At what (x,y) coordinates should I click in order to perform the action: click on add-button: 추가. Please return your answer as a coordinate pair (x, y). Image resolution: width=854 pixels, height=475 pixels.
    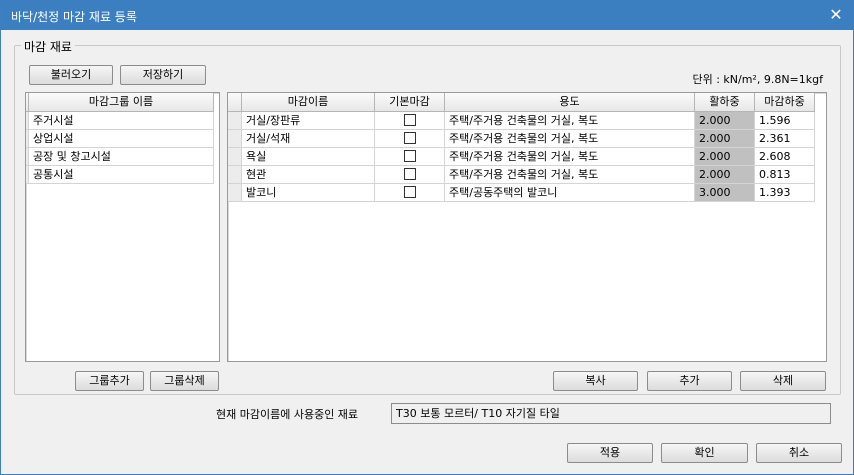
    Looking at the image, I should click on (689, 381).